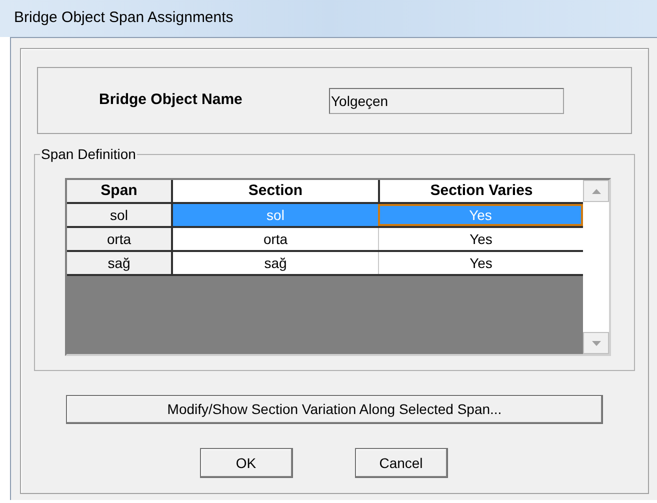 The width and height of the screenshot is (657, 503). Describe the element at coordinates (119, 239) in the screenshot. I see `row-header: orta` at that location.